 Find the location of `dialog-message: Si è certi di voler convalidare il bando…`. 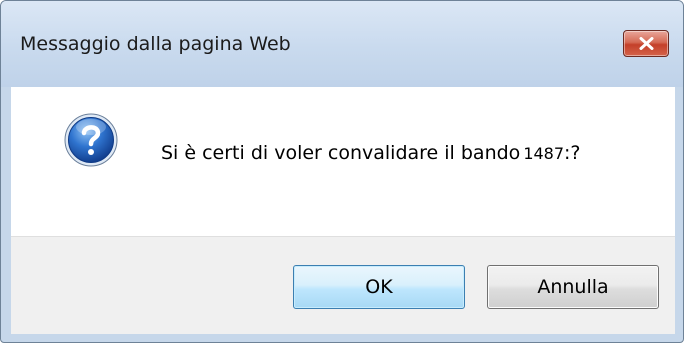

dialog-message: Si è certi di voler convalidare il bando… is located at coordinates (371, 153).